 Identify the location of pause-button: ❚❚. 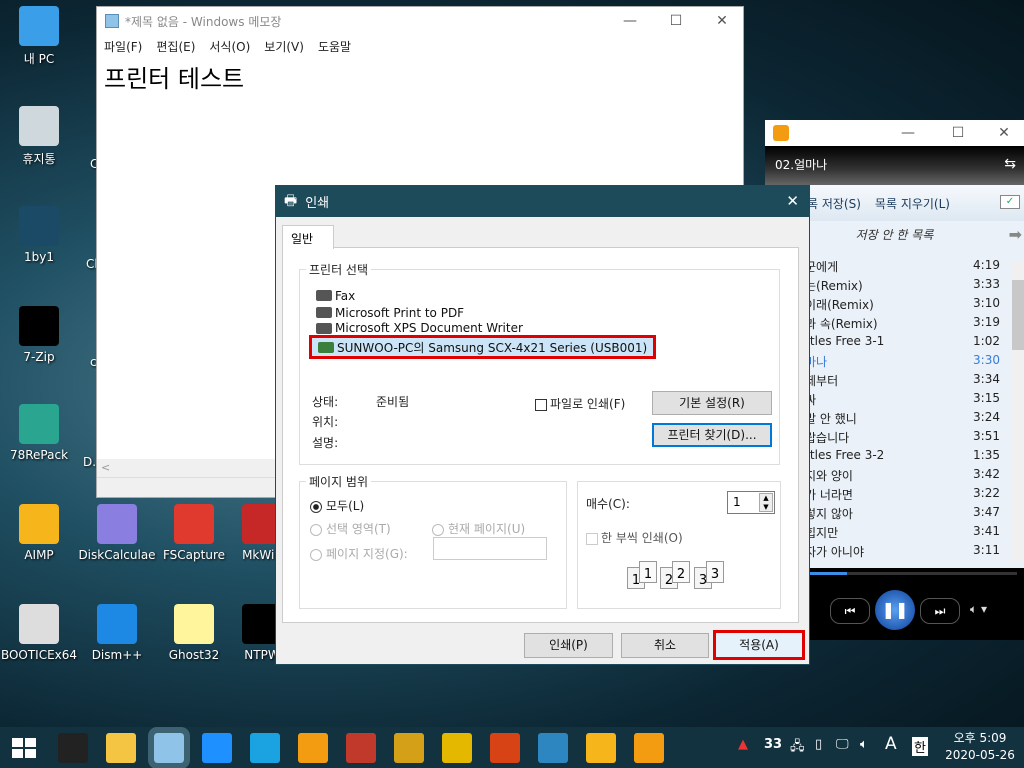
(895, 610).